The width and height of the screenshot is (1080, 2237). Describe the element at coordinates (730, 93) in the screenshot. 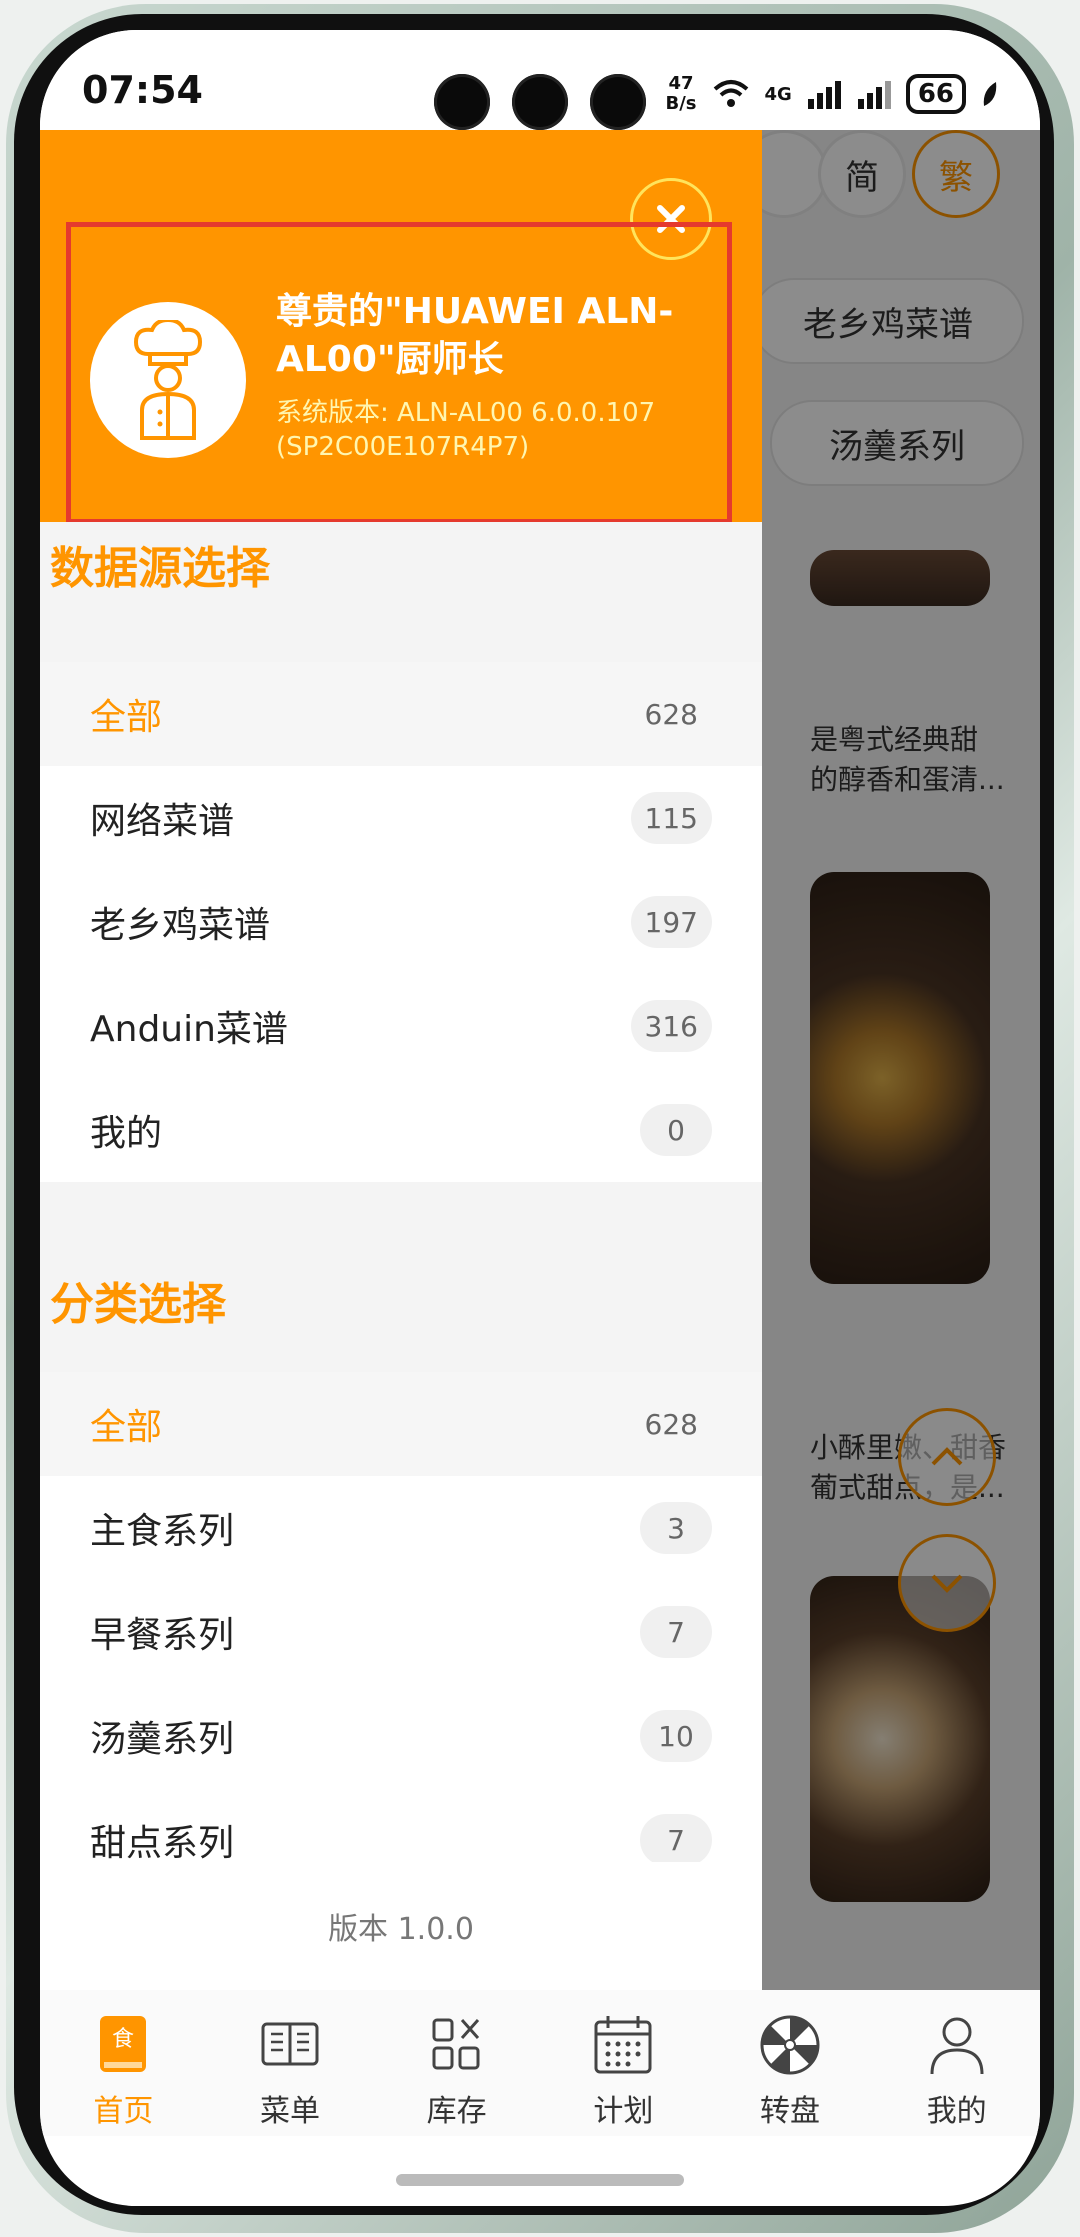

I see `wifi-icon` at that location.